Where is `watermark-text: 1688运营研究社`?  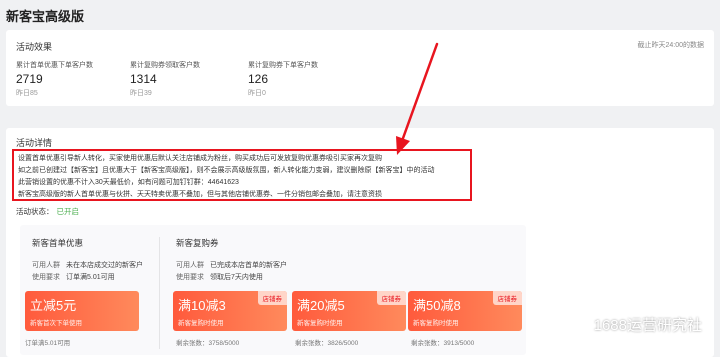 watermark-text: 1688运营研究社 is located at coordinates (647, 325).